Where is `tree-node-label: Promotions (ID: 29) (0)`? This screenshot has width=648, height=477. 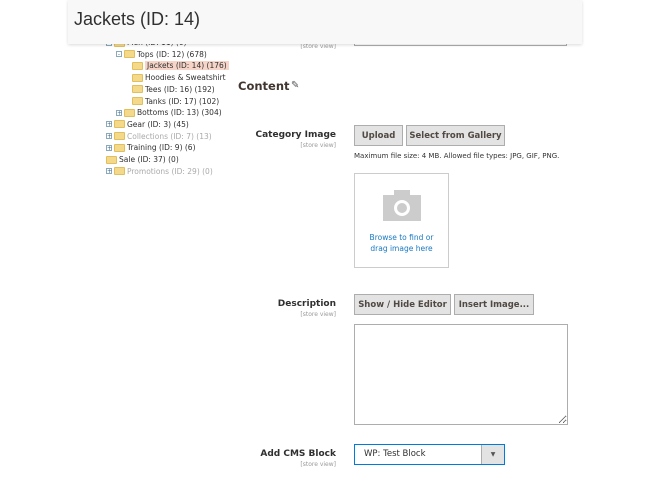
tree-node-label: Promotions (ID: 29) (0) is located at coordinates (170, 171).